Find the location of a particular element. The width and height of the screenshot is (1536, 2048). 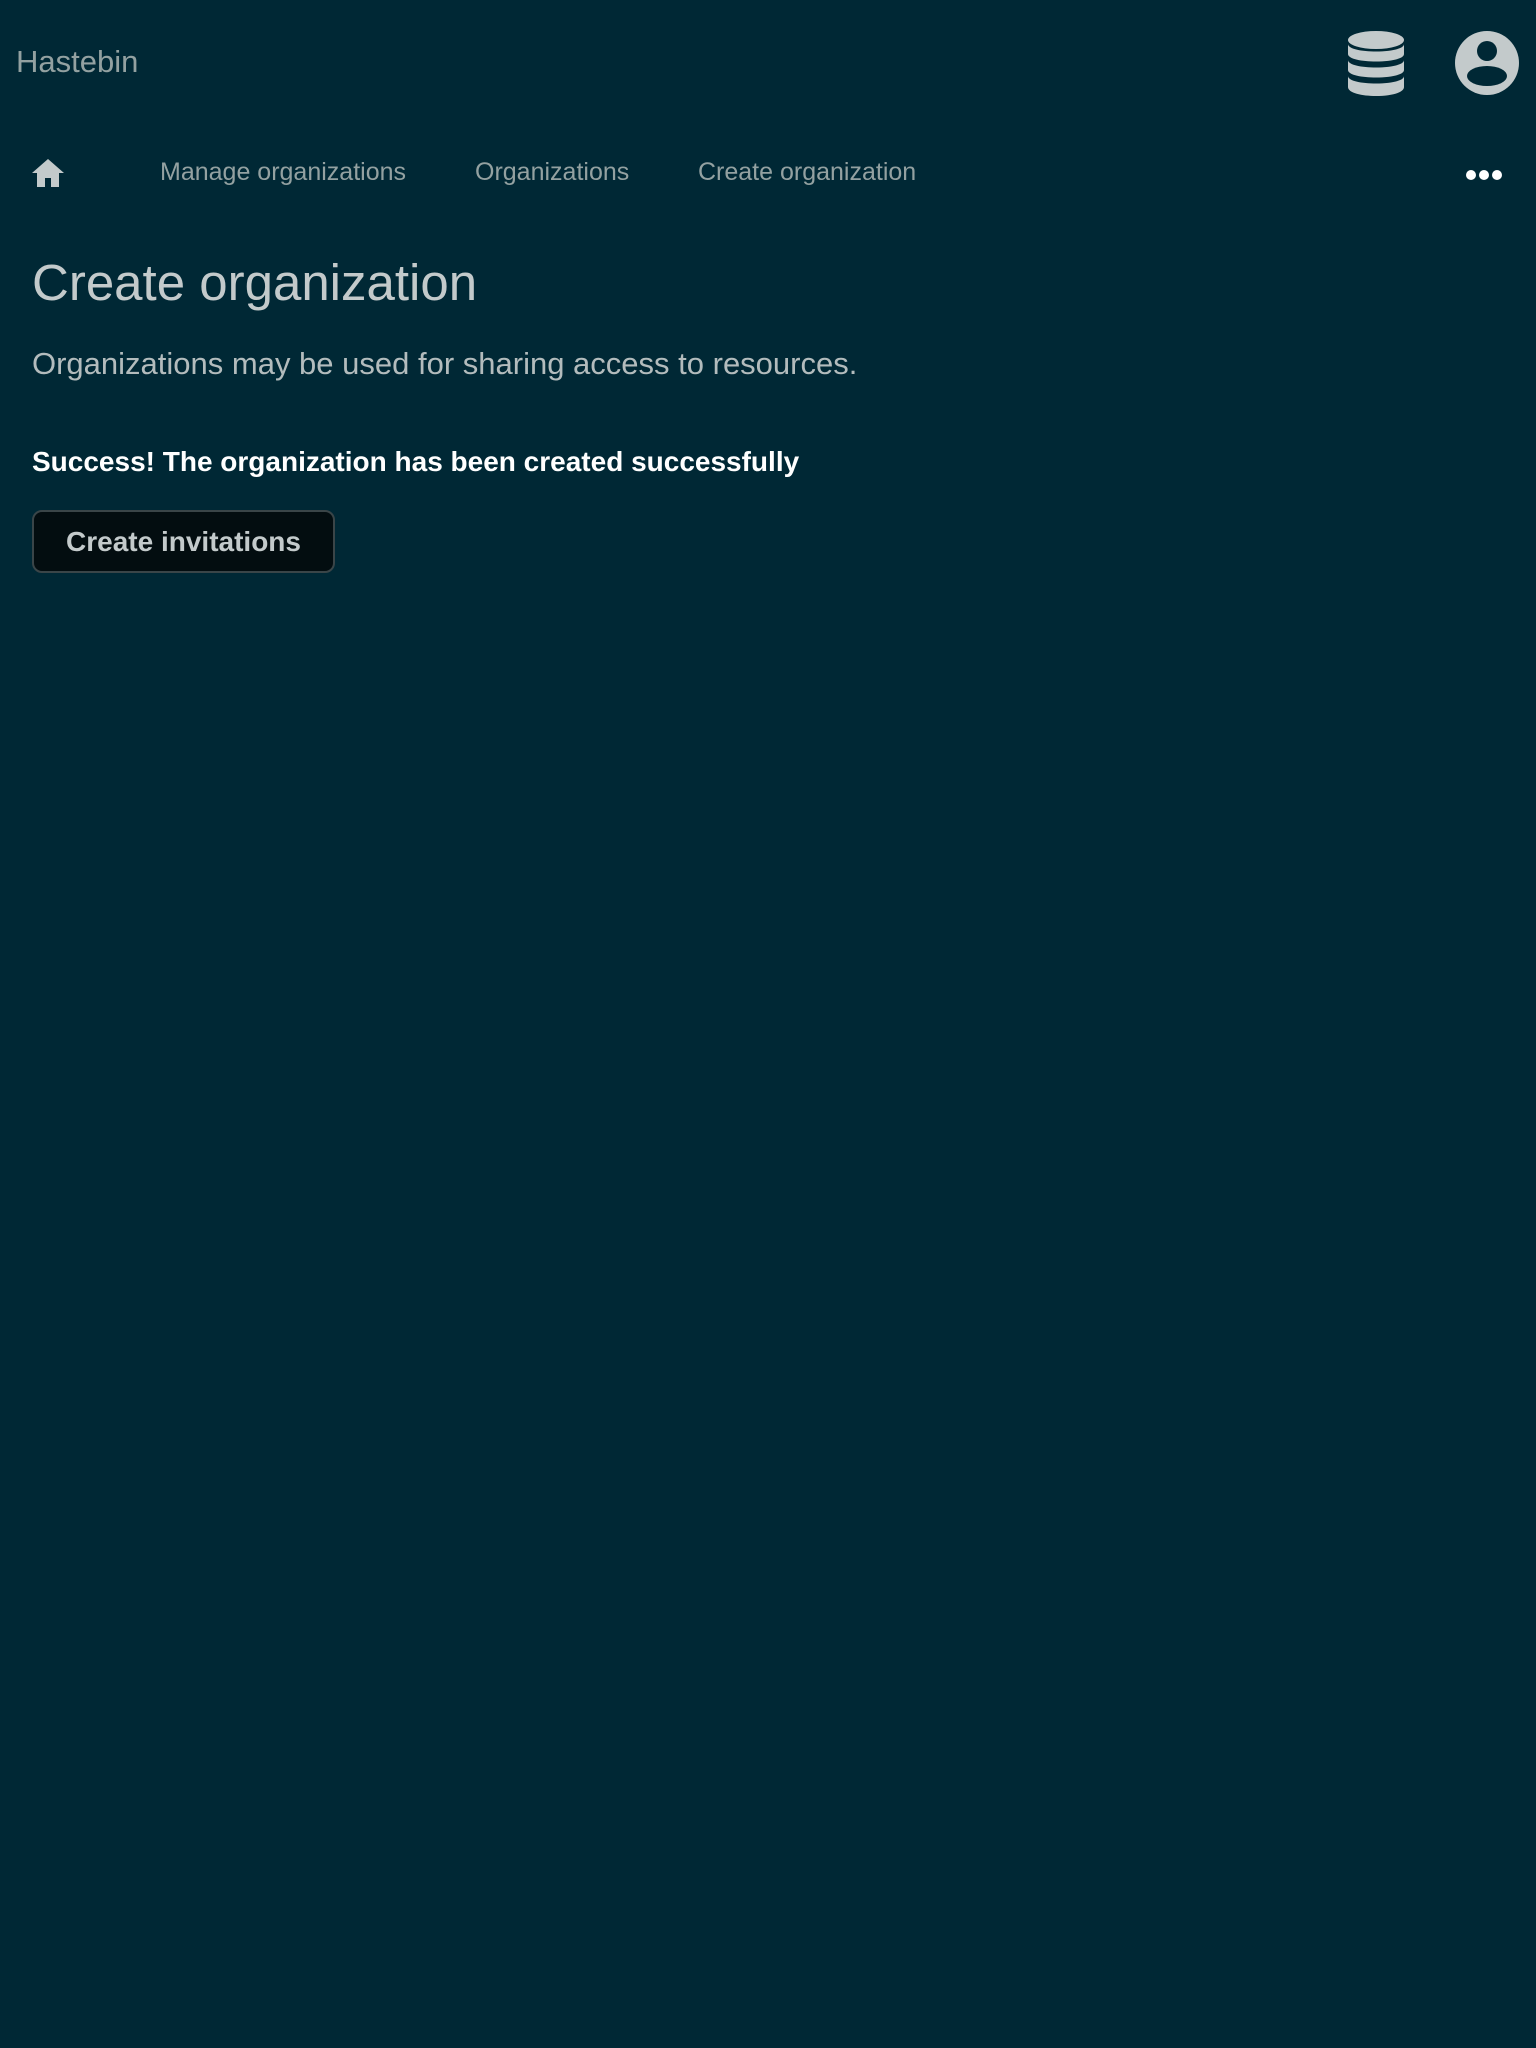

create-invitations-button: Create invitations is located at coordinates (183, 541).